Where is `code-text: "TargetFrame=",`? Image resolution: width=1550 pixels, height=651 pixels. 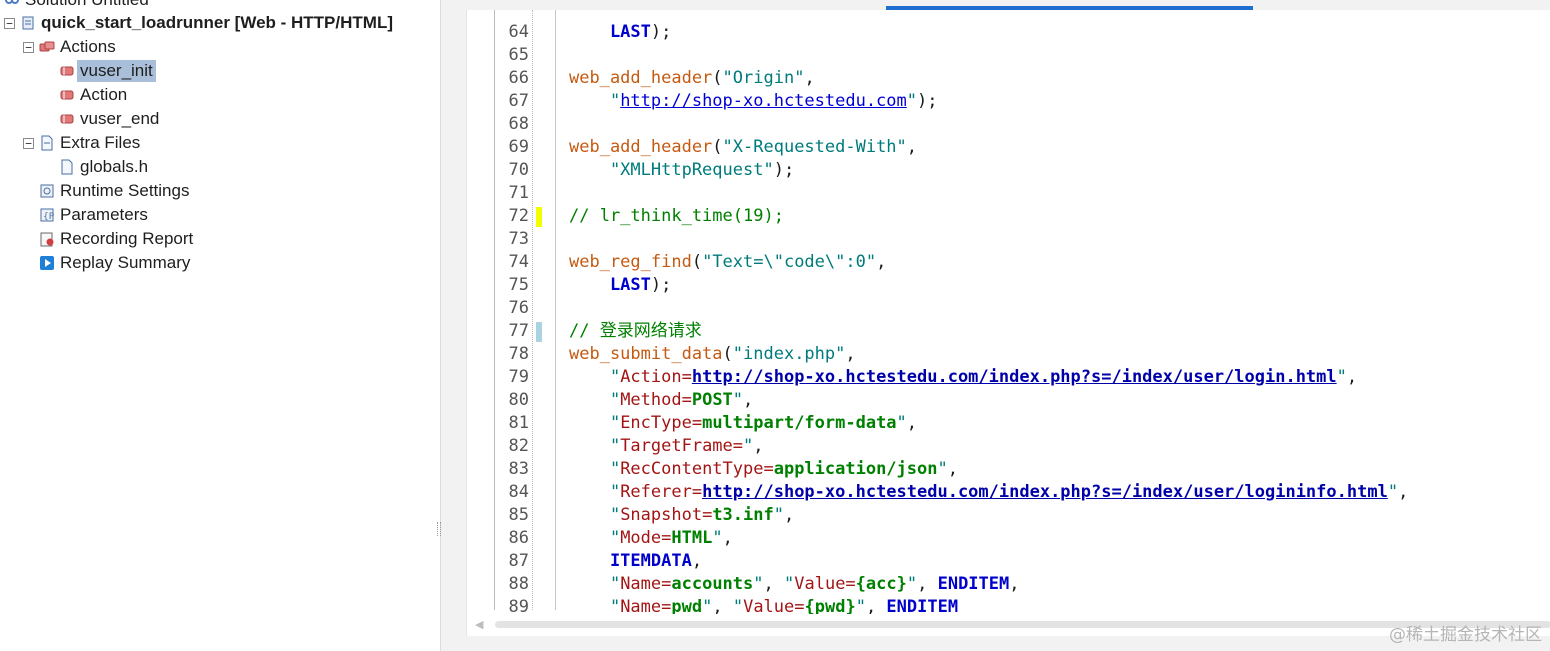 code-text: "TargetFrame=", is located at coordinates (666, 446).